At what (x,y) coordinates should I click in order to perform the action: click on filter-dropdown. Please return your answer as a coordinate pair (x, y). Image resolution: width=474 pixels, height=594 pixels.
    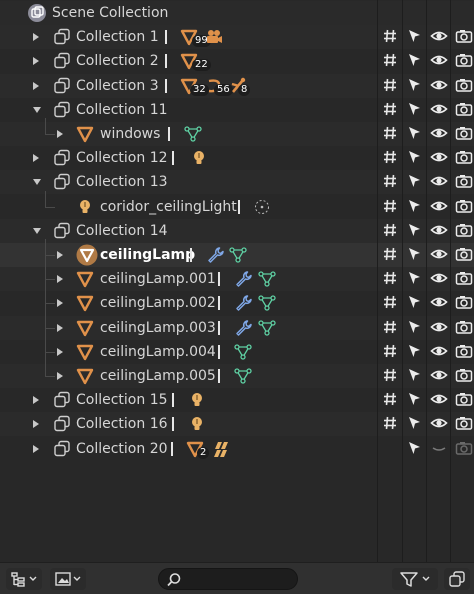
    Looking at the image, I should click on (415, 579).